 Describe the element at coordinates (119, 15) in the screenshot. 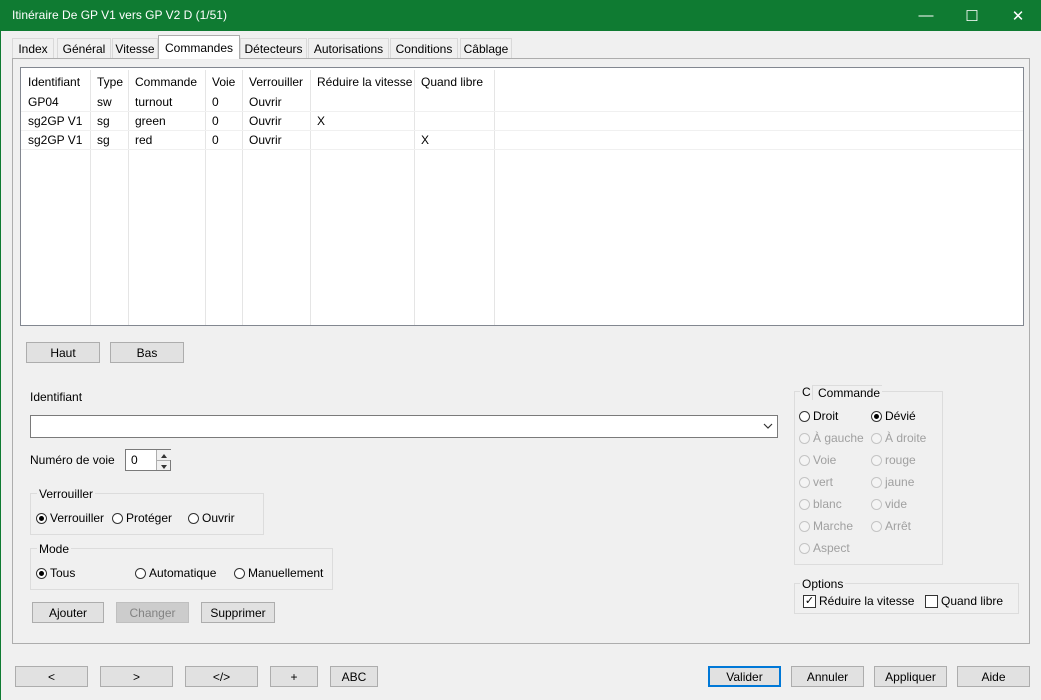

I see `window-title: Itinéraire De GP V1 vers GP V2 D (1/51)` at that location.